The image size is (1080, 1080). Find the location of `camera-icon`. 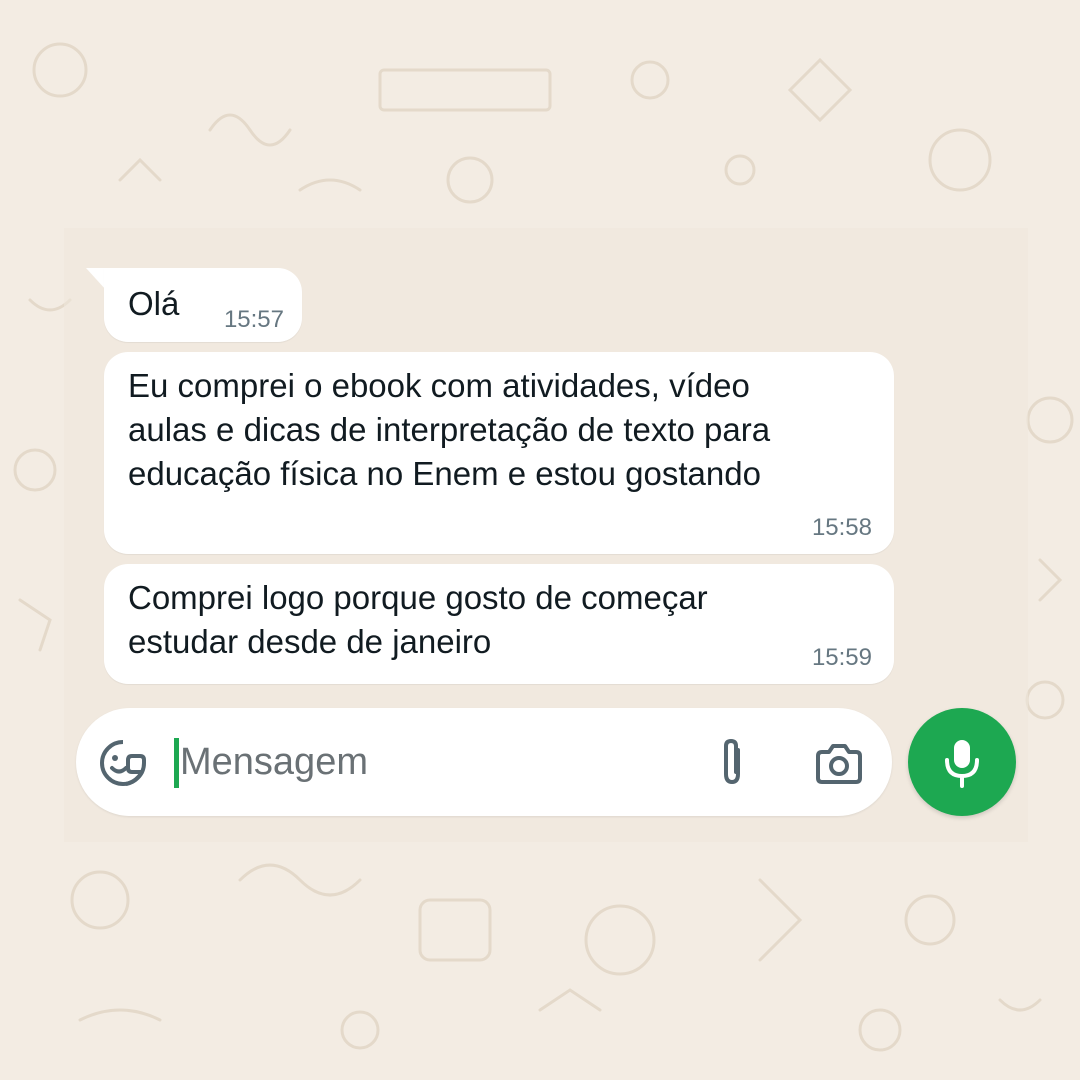

camera-icon is located at coordinates (839, 764).